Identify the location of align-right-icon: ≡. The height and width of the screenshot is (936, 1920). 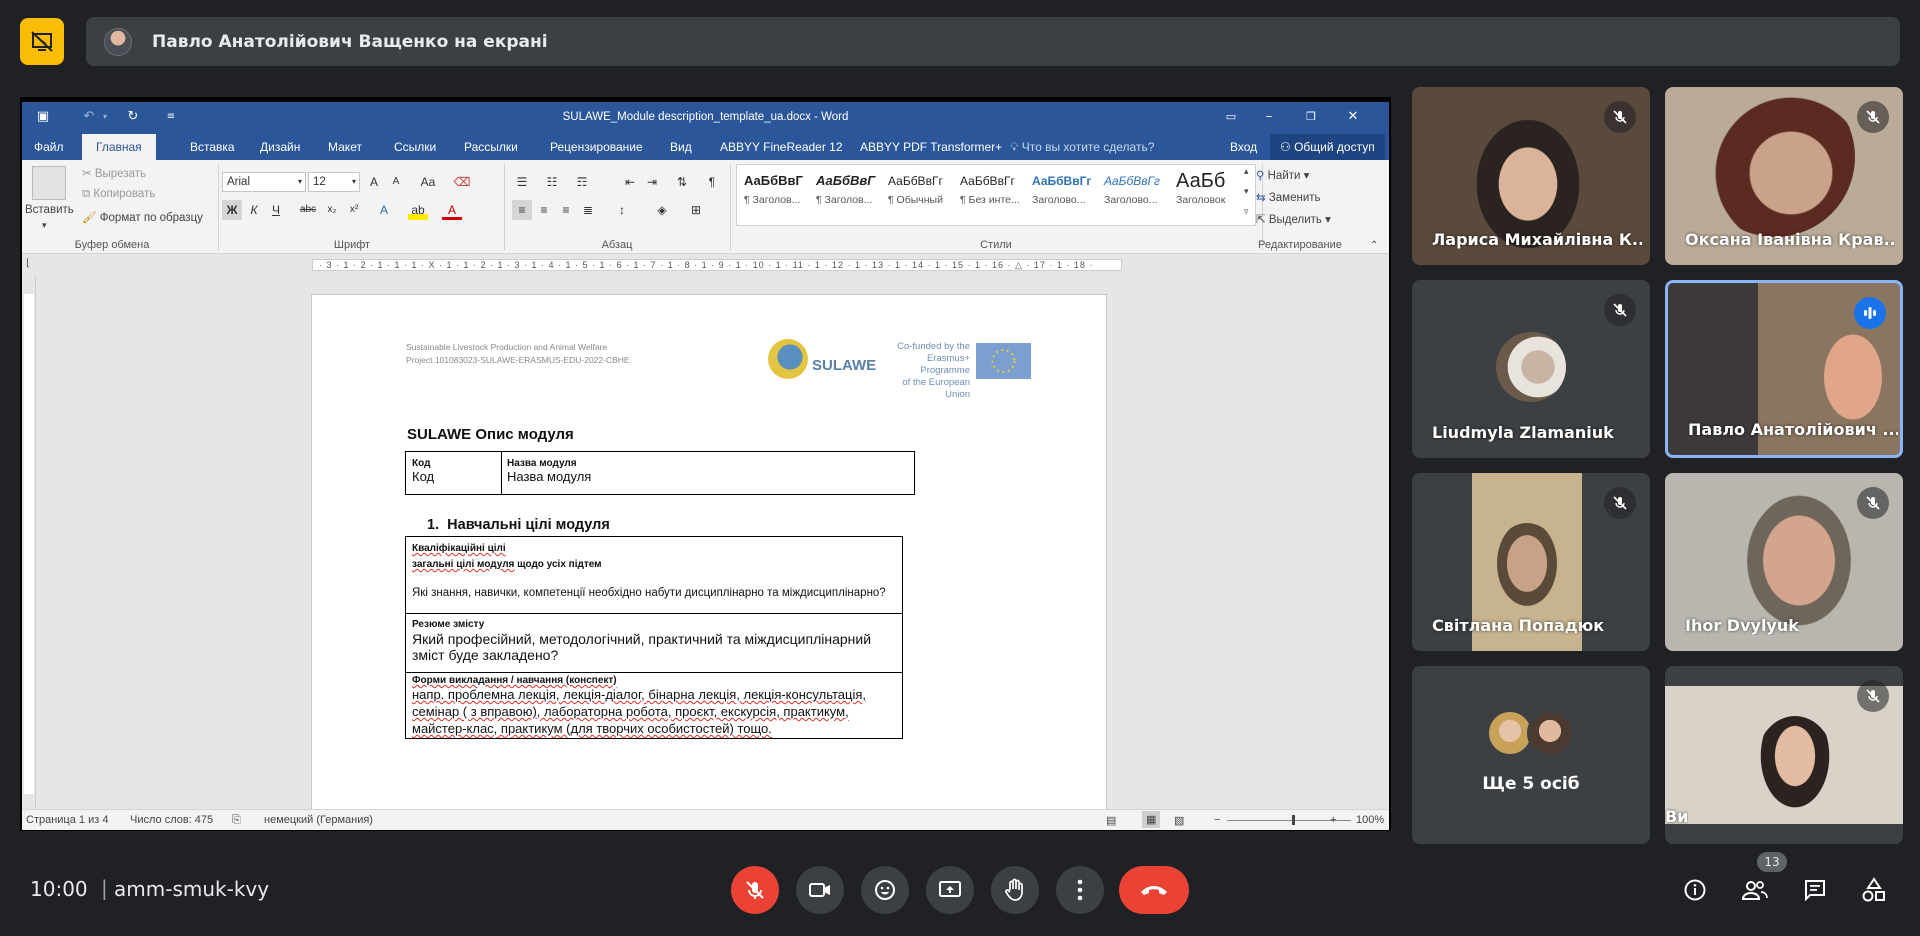
(566, 210).